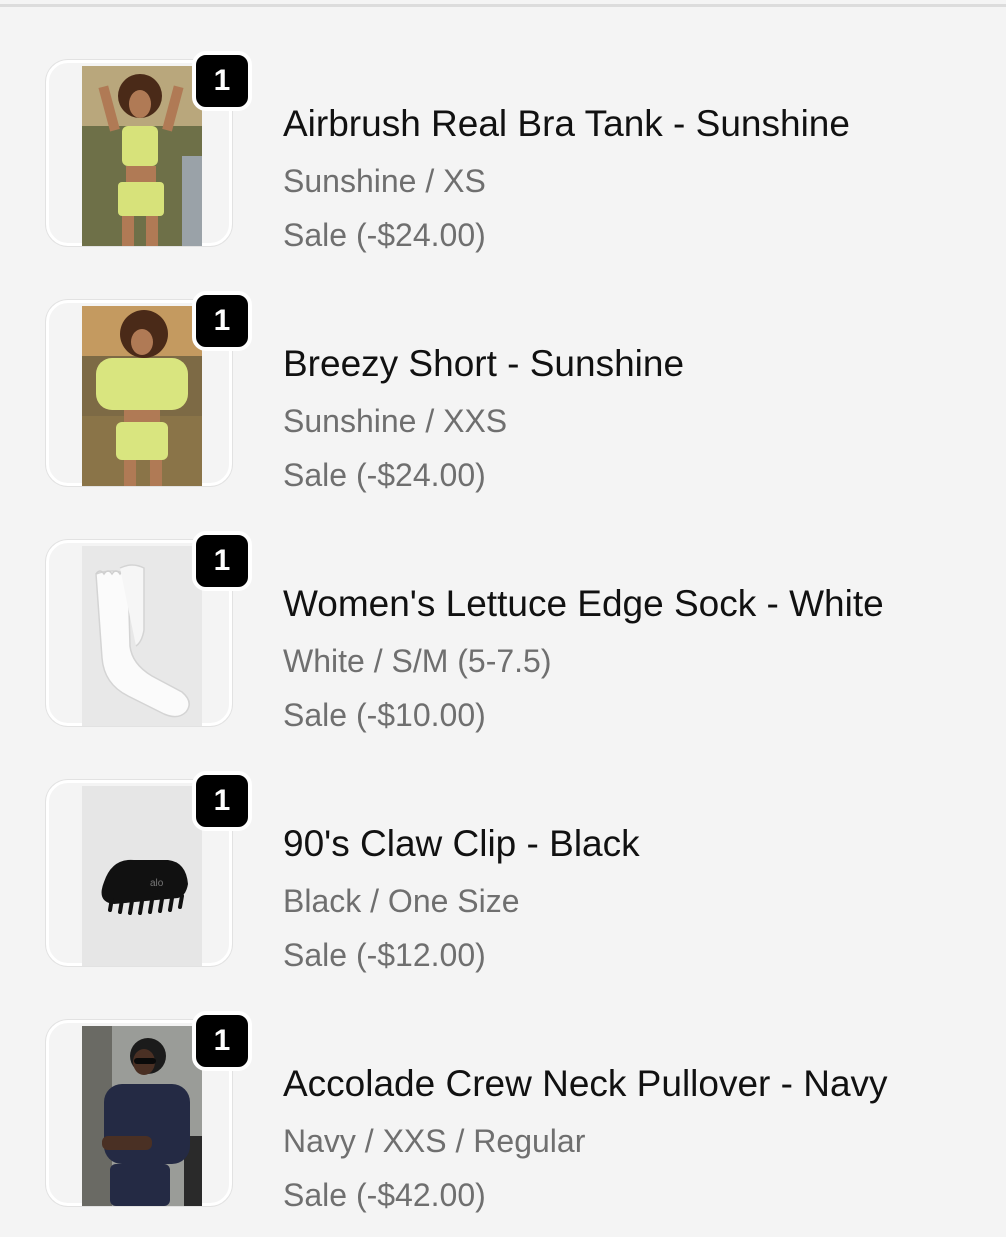 This screenshot has height=1237, width=1006. Describe the element at coordinates (434, 1141) in the screenshot. I see `product-variant: Navy / XXS / Regular` at that location.